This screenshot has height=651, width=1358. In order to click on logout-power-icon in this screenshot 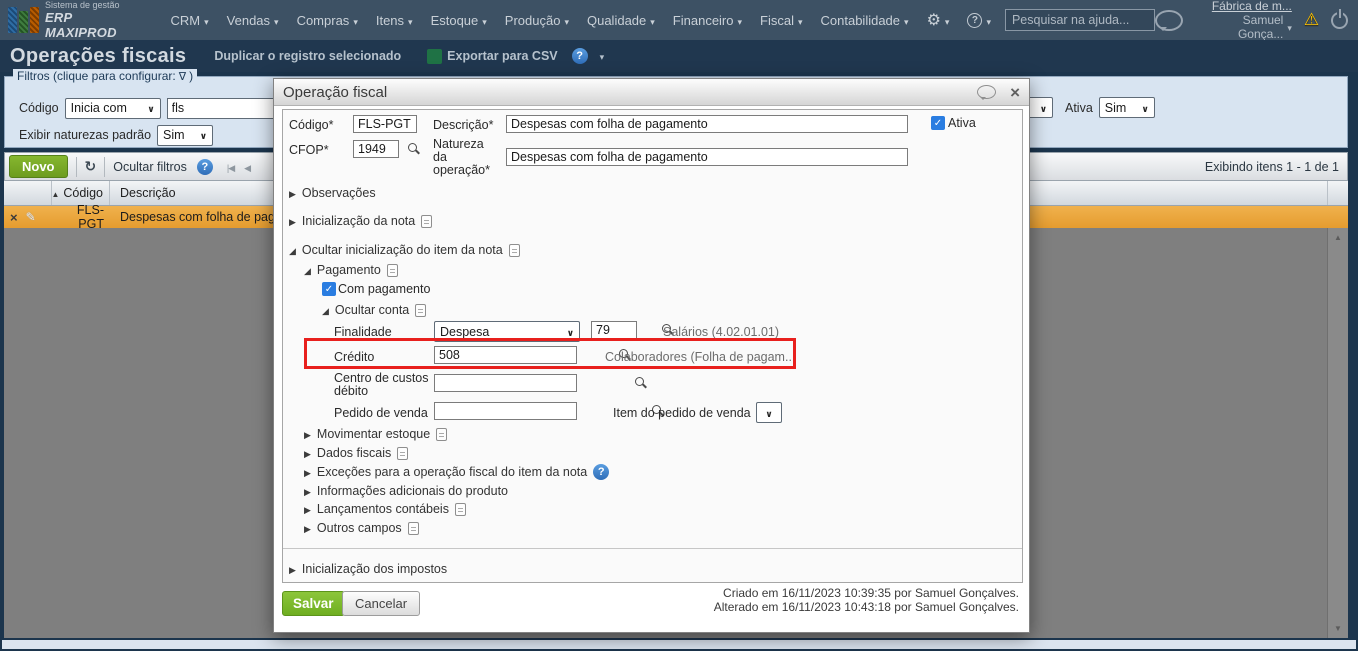, I will do `click(1339, 18)`.